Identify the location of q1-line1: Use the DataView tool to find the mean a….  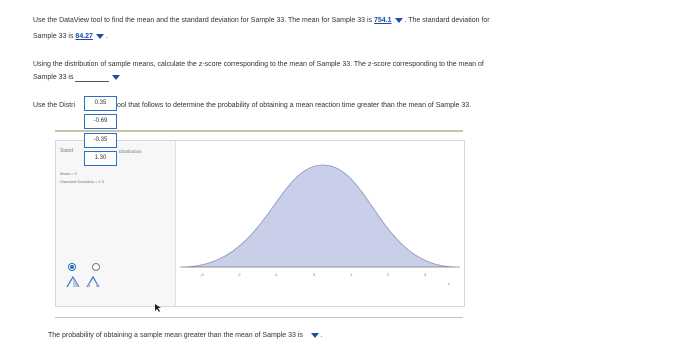
(261, 20).